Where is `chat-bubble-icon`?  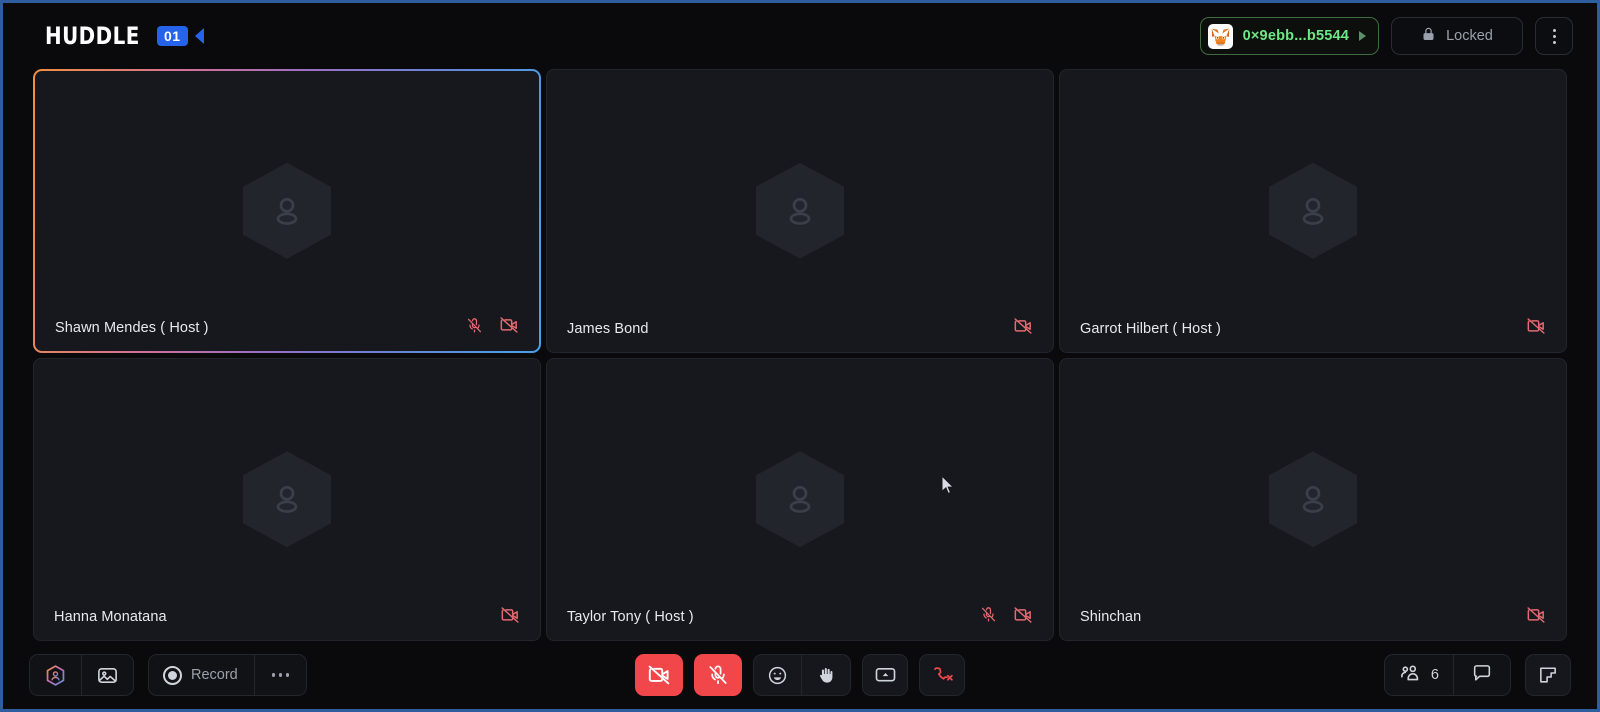
chat-bubble-icon is located at coordinates (1482, 675).